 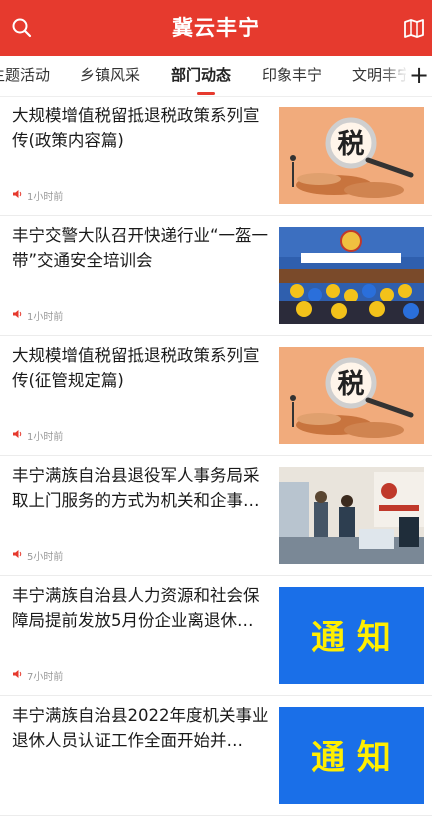 What do you see at coordinates (206, 93) in the screenshot?
I see `active-tab-indicator` at bounding box center [206, 93].